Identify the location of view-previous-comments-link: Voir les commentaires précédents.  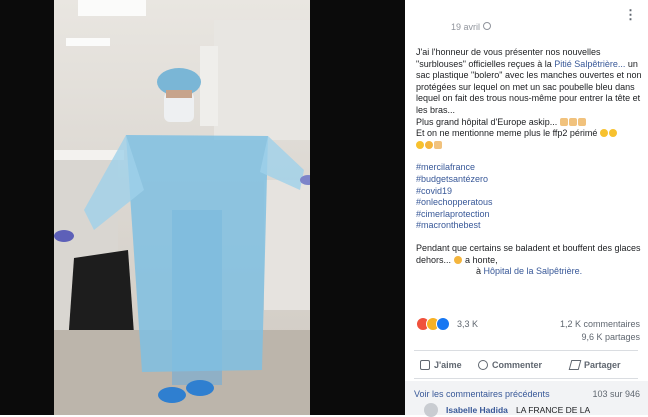
(482, 394).